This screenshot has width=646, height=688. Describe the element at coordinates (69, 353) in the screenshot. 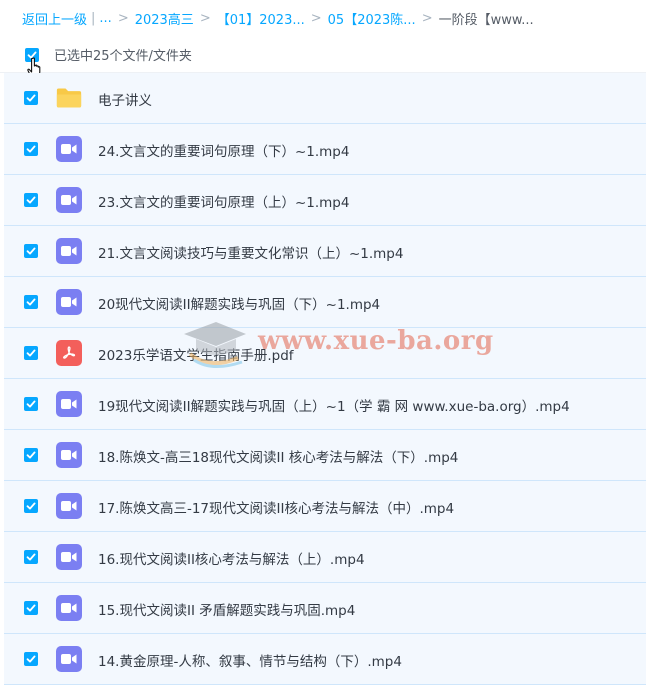

I see `pdf-file-icon` at that location.